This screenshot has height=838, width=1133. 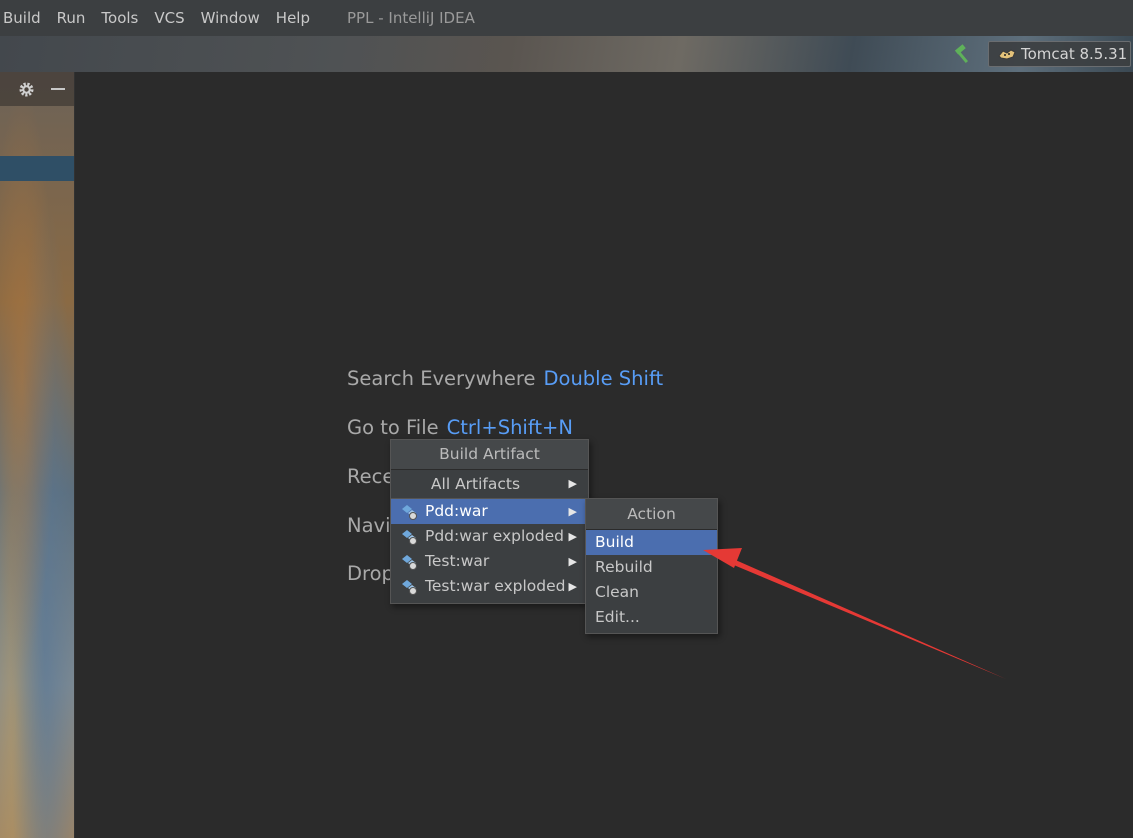 I want to click on gear-icon, so click(x=26, y=89).